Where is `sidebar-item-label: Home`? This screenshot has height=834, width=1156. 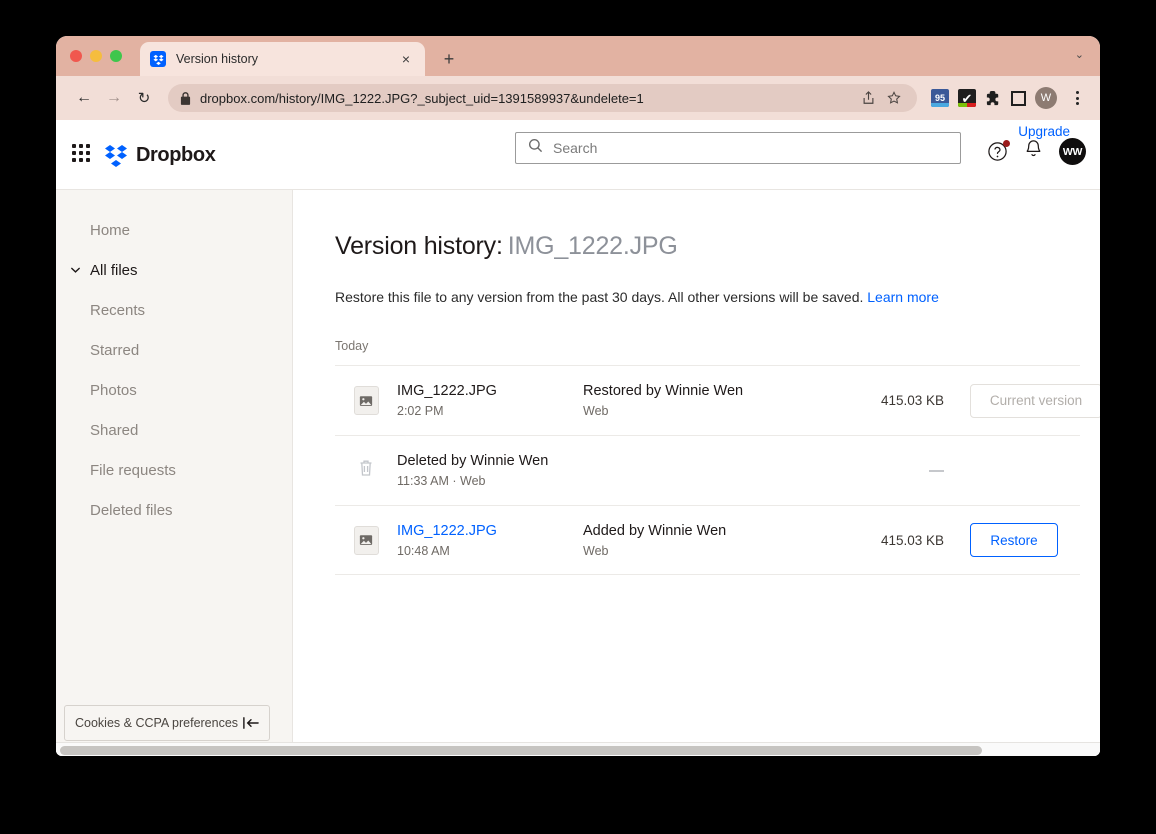 sidebar-item-label: Home is located at coordinates (110, 230).